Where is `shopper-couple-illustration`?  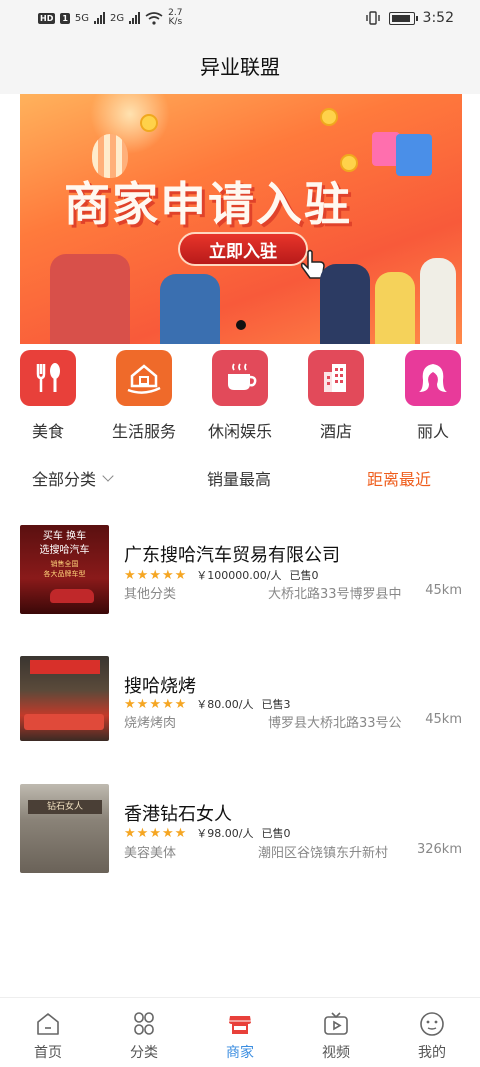
shopper-couple-illustration is located at coordinates (345, 304).